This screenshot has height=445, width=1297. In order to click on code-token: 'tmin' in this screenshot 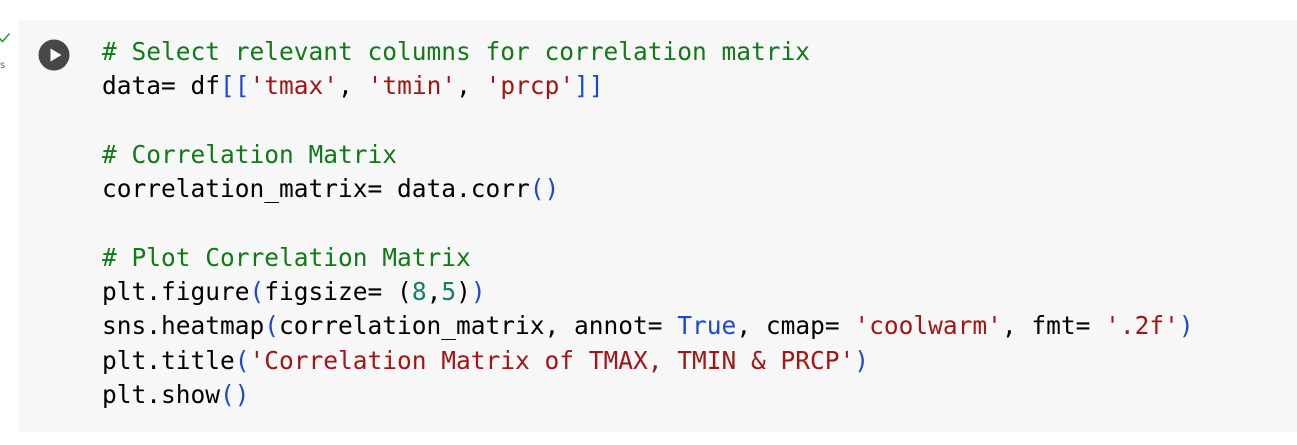, I will do `click(412, 86)`.